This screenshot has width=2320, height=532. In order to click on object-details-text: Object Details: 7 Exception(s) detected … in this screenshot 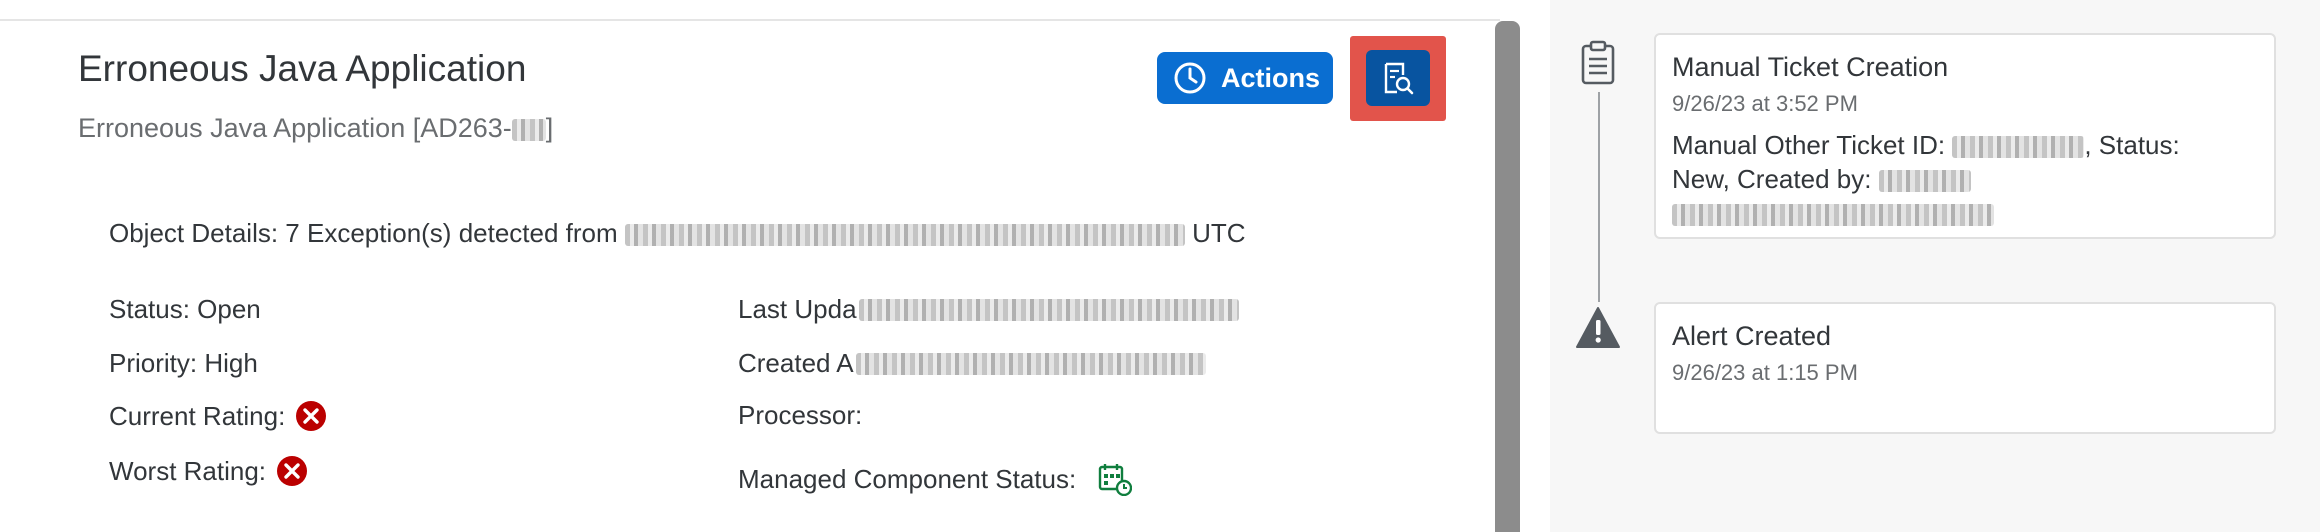, I will do `click(363, 233)`.